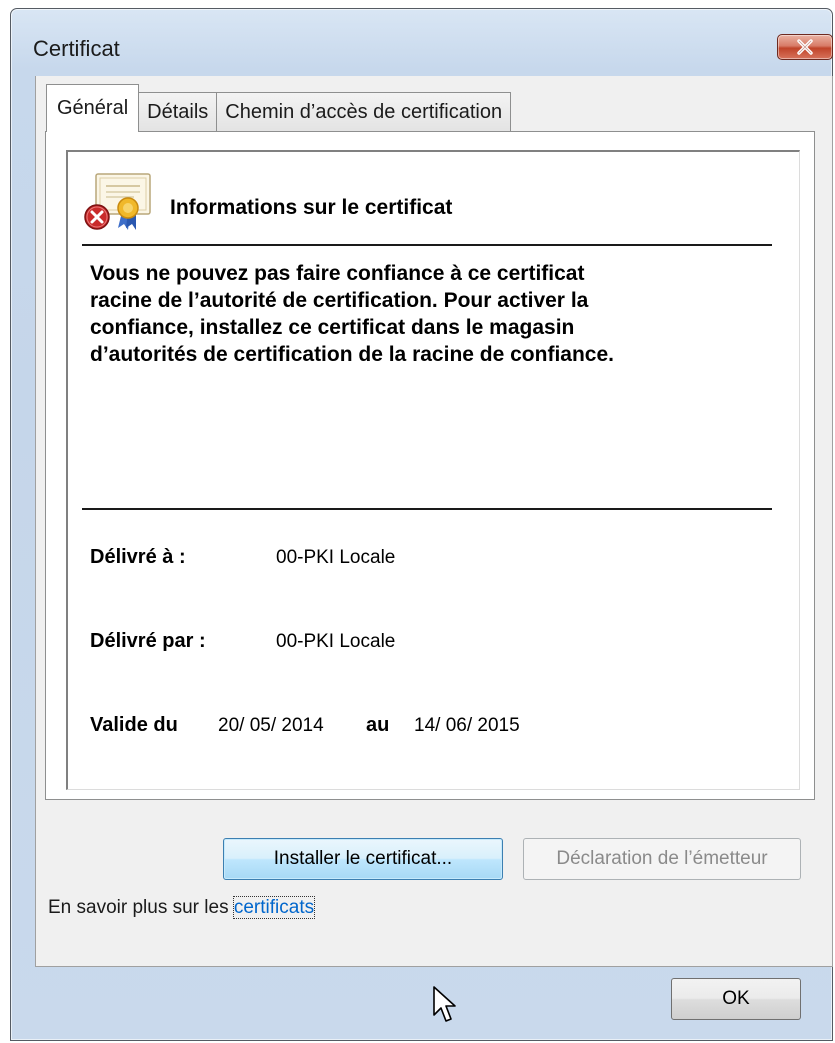 This screenshot has height=1043, width=835. I want to click on issued-to-value: 00-PKI Locale, so click(336, 557).